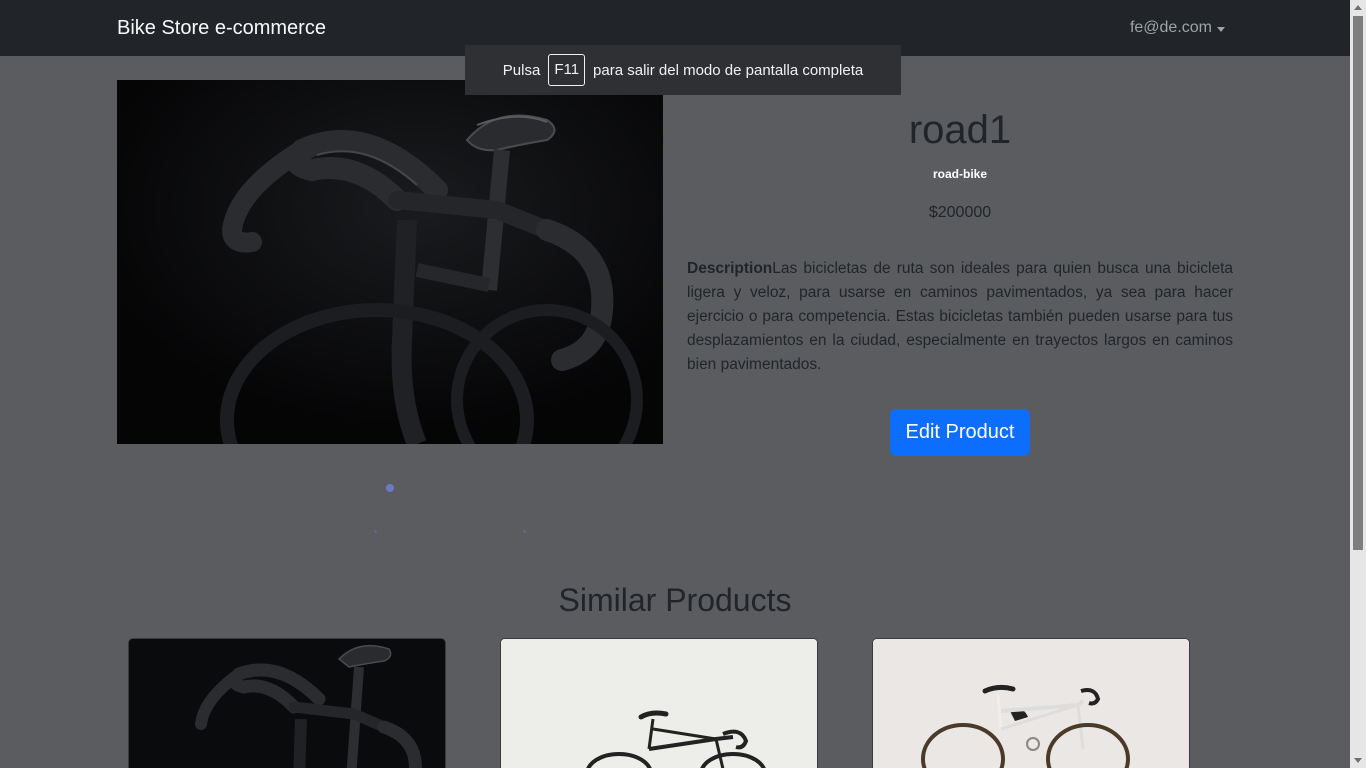  I want to click on page-scrollbar, so click(1358, 384).